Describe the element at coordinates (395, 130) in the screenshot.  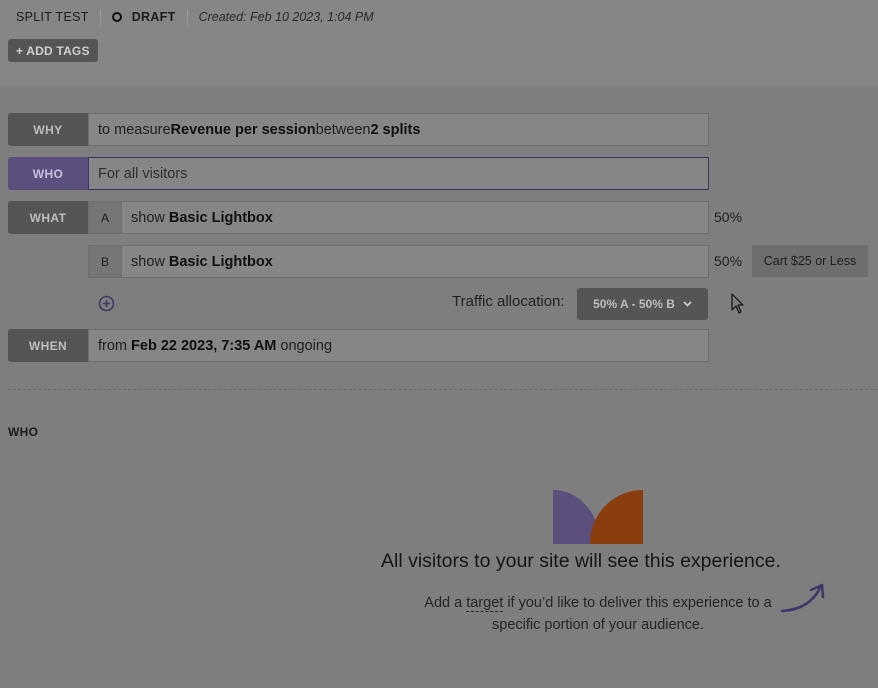
I see `why-splits: 2 splits` at that location.